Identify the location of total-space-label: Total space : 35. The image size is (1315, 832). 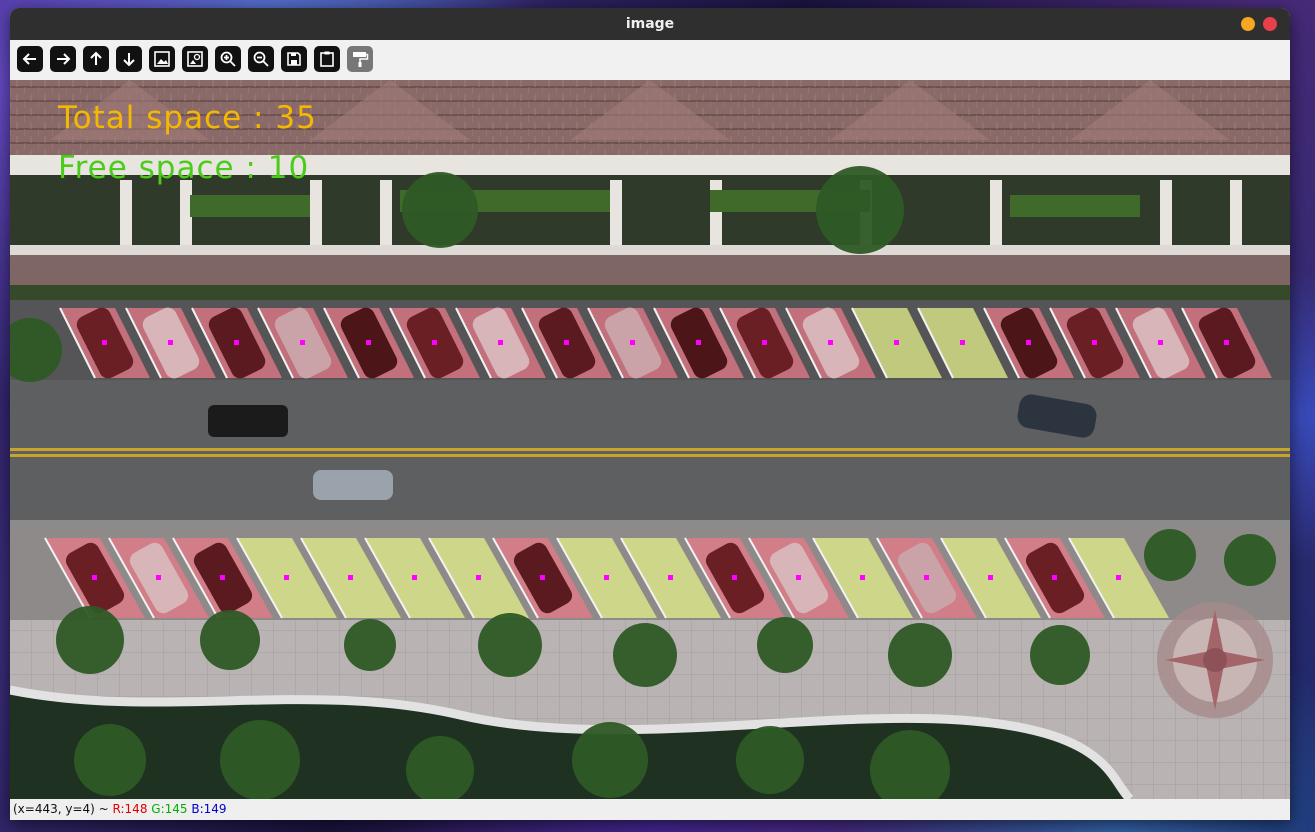
(187, 118).